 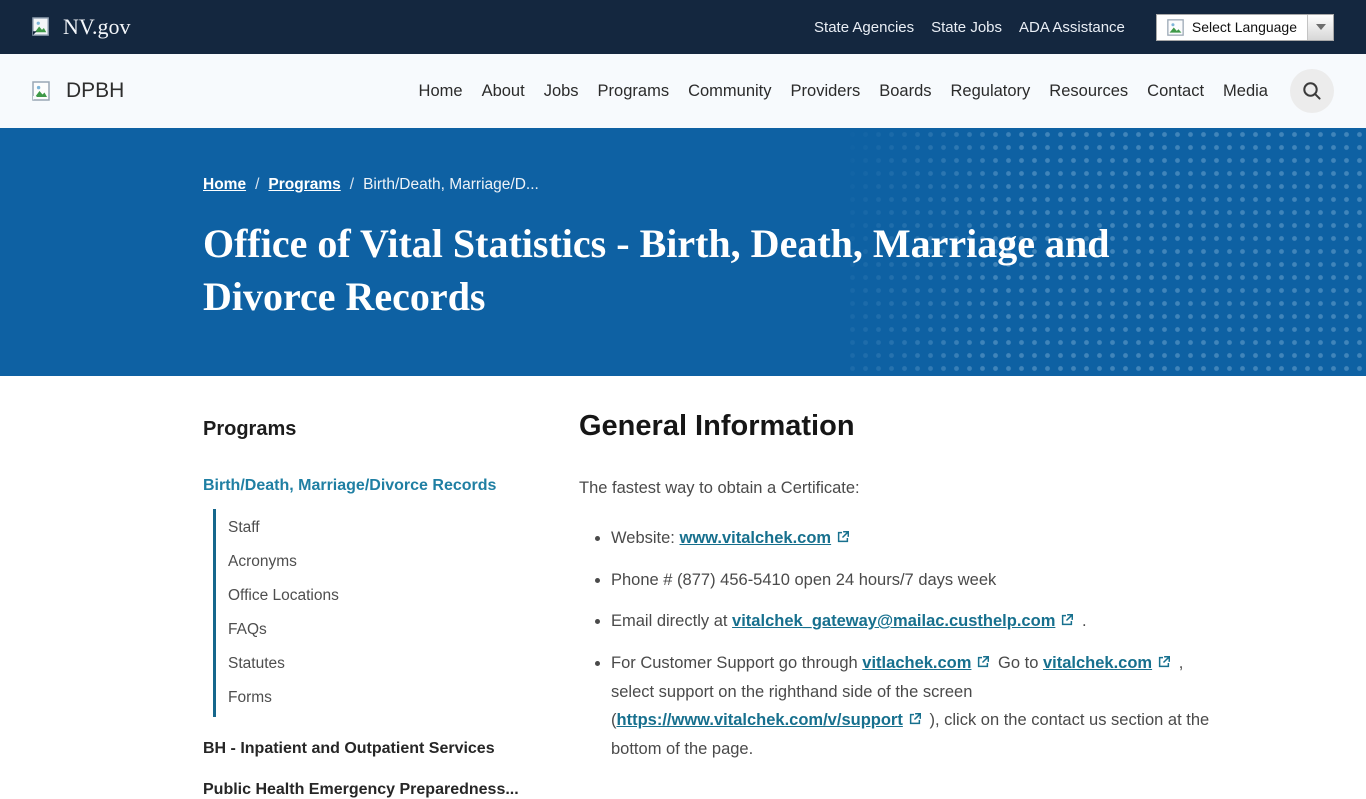 I want to click on list-item: Office Locations, so click(x=403, y=596).